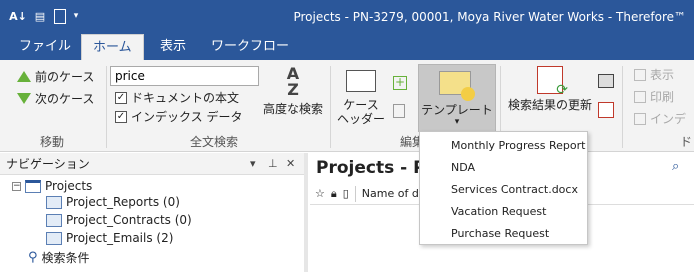 The width and height of the screenshot is (694, 272). Describe the element at coordinates (371, 168) in the screenshot. I see `main-title: Projects - P` at that location.